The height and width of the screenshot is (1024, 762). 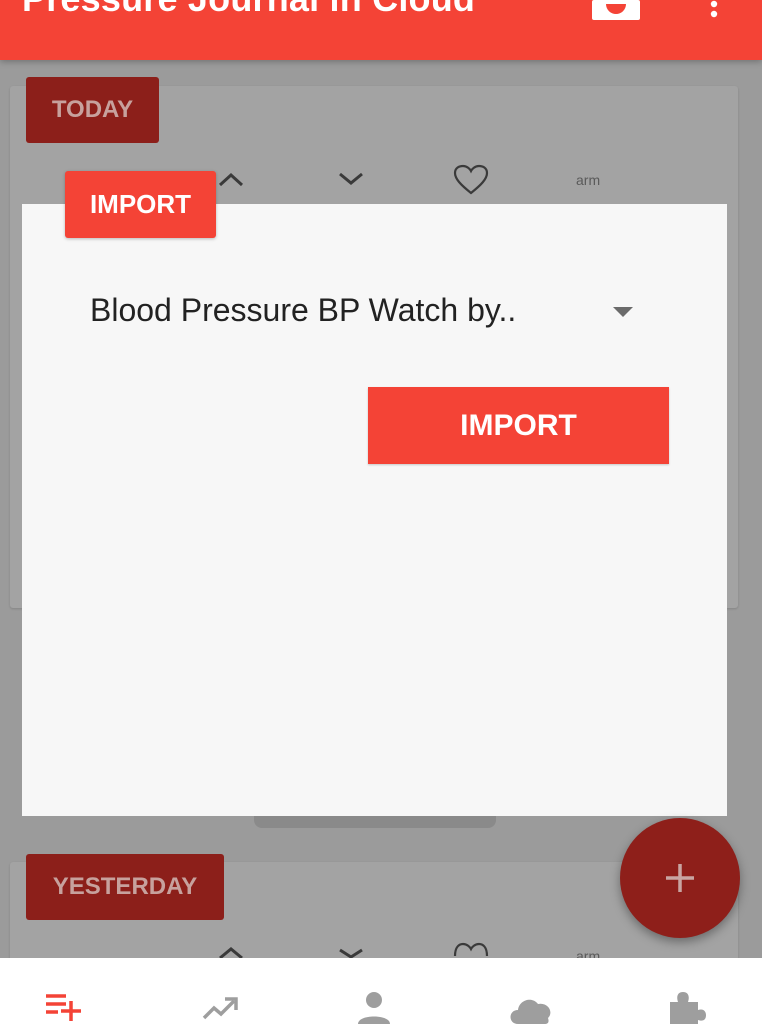 What do you see at coordinates (588, 180) in the screenshot?
I see `arm-column-label: arm` at bounding box center [588, 180].